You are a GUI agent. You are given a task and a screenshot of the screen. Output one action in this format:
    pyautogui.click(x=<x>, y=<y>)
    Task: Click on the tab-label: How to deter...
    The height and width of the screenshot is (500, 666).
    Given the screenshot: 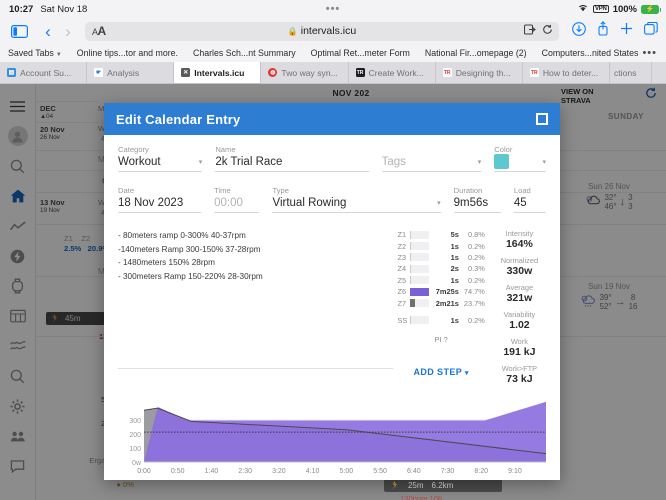 What is the action you would take?
    pyautogui.click(x=570, y=72)
    